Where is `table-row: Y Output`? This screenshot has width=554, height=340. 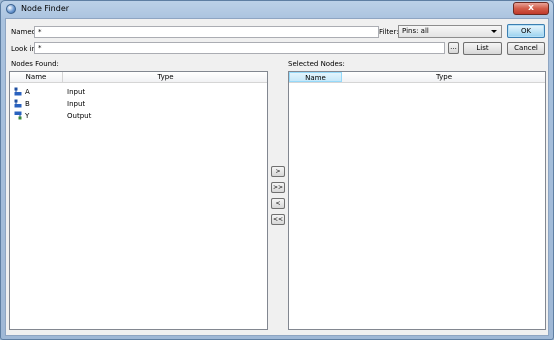 table-row: Y Output is located at coordinates (138, 116).